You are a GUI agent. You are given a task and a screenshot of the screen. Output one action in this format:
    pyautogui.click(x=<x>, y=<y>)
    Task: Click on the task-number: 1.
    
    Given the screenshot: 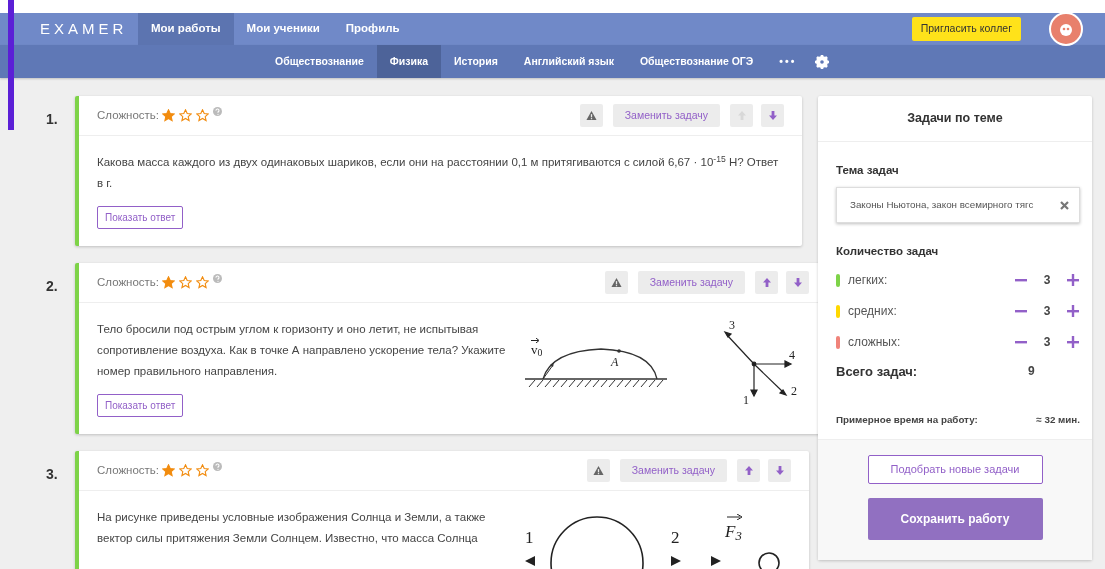 What is the action you would take?
    pyautogui.click(x=52, y=119)
    